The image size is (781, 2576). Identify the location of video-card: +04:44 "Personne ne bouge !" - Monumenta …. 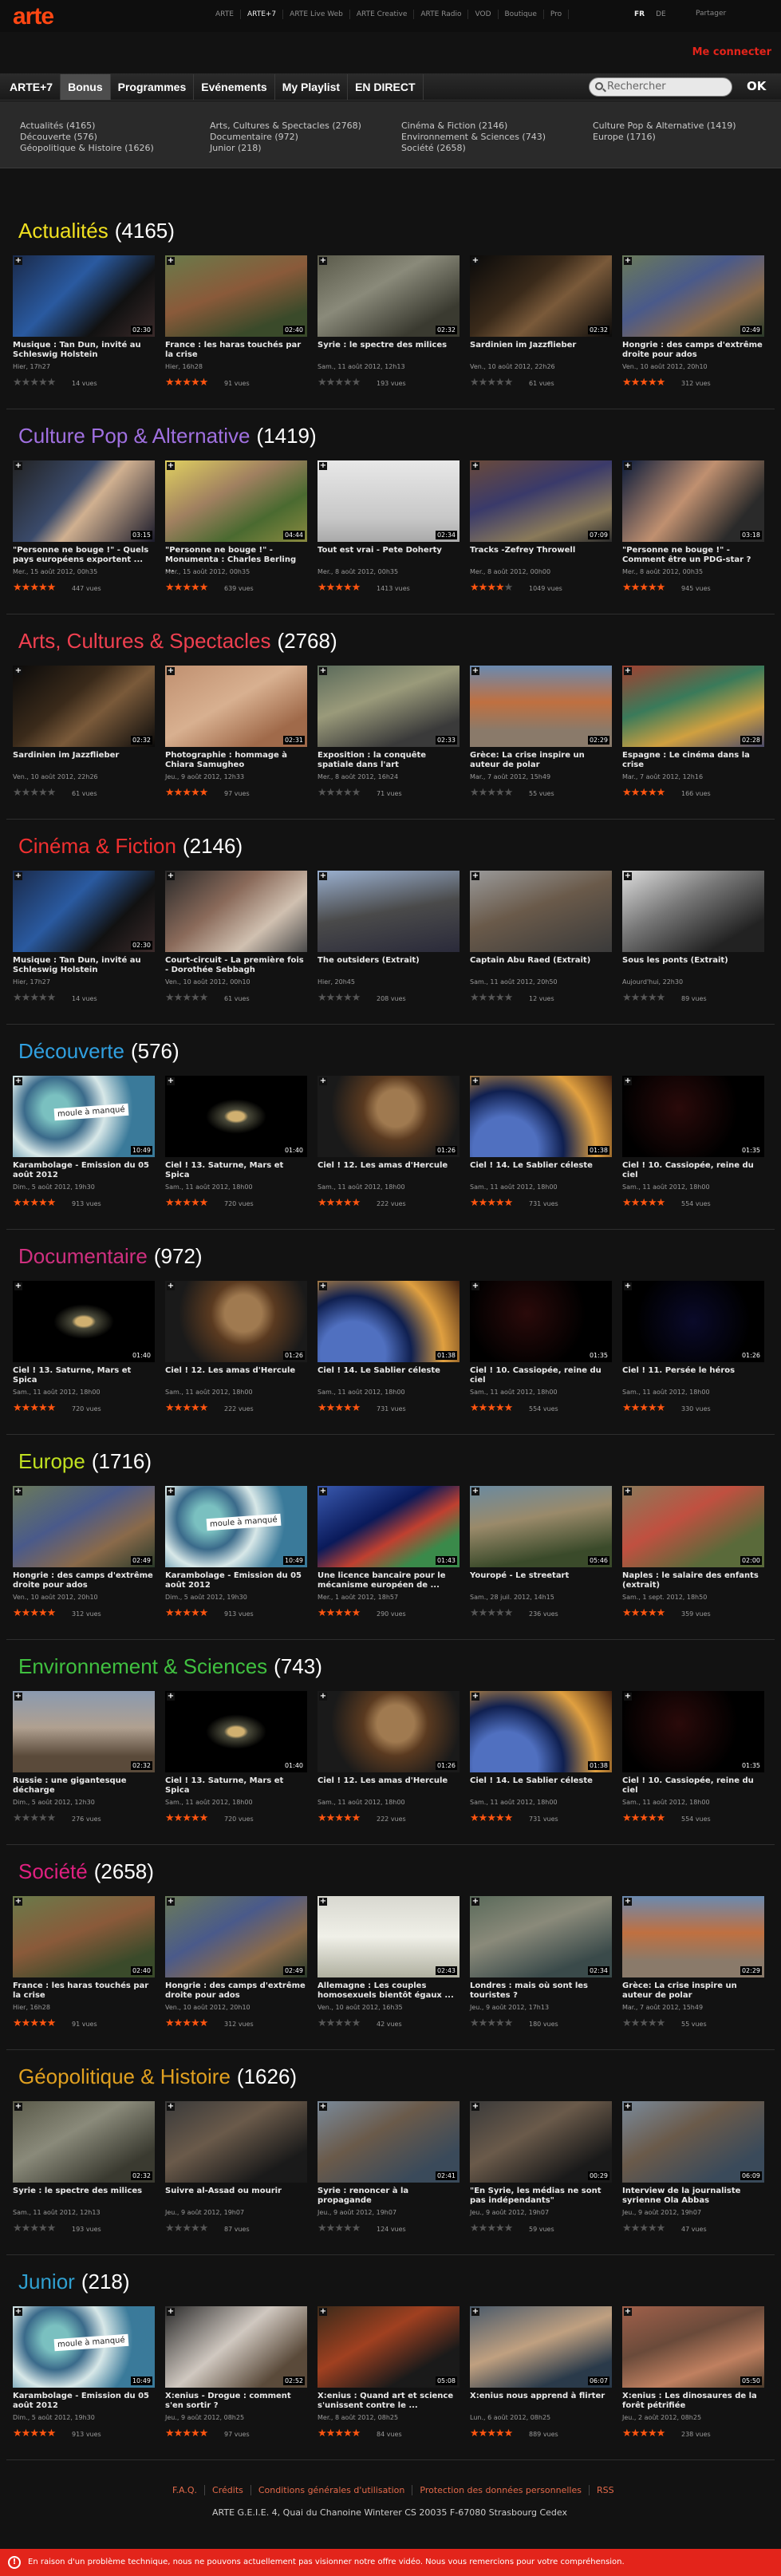
(236, 530).